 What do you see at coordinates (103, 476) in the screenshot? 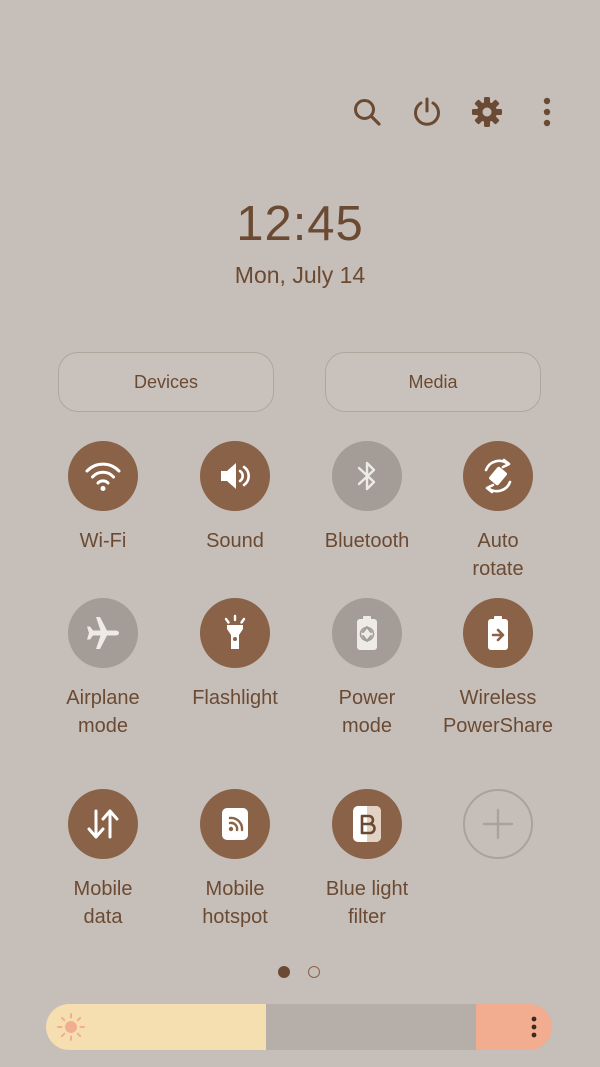
I see `wifi-icon` at bounding box center [103, 476].